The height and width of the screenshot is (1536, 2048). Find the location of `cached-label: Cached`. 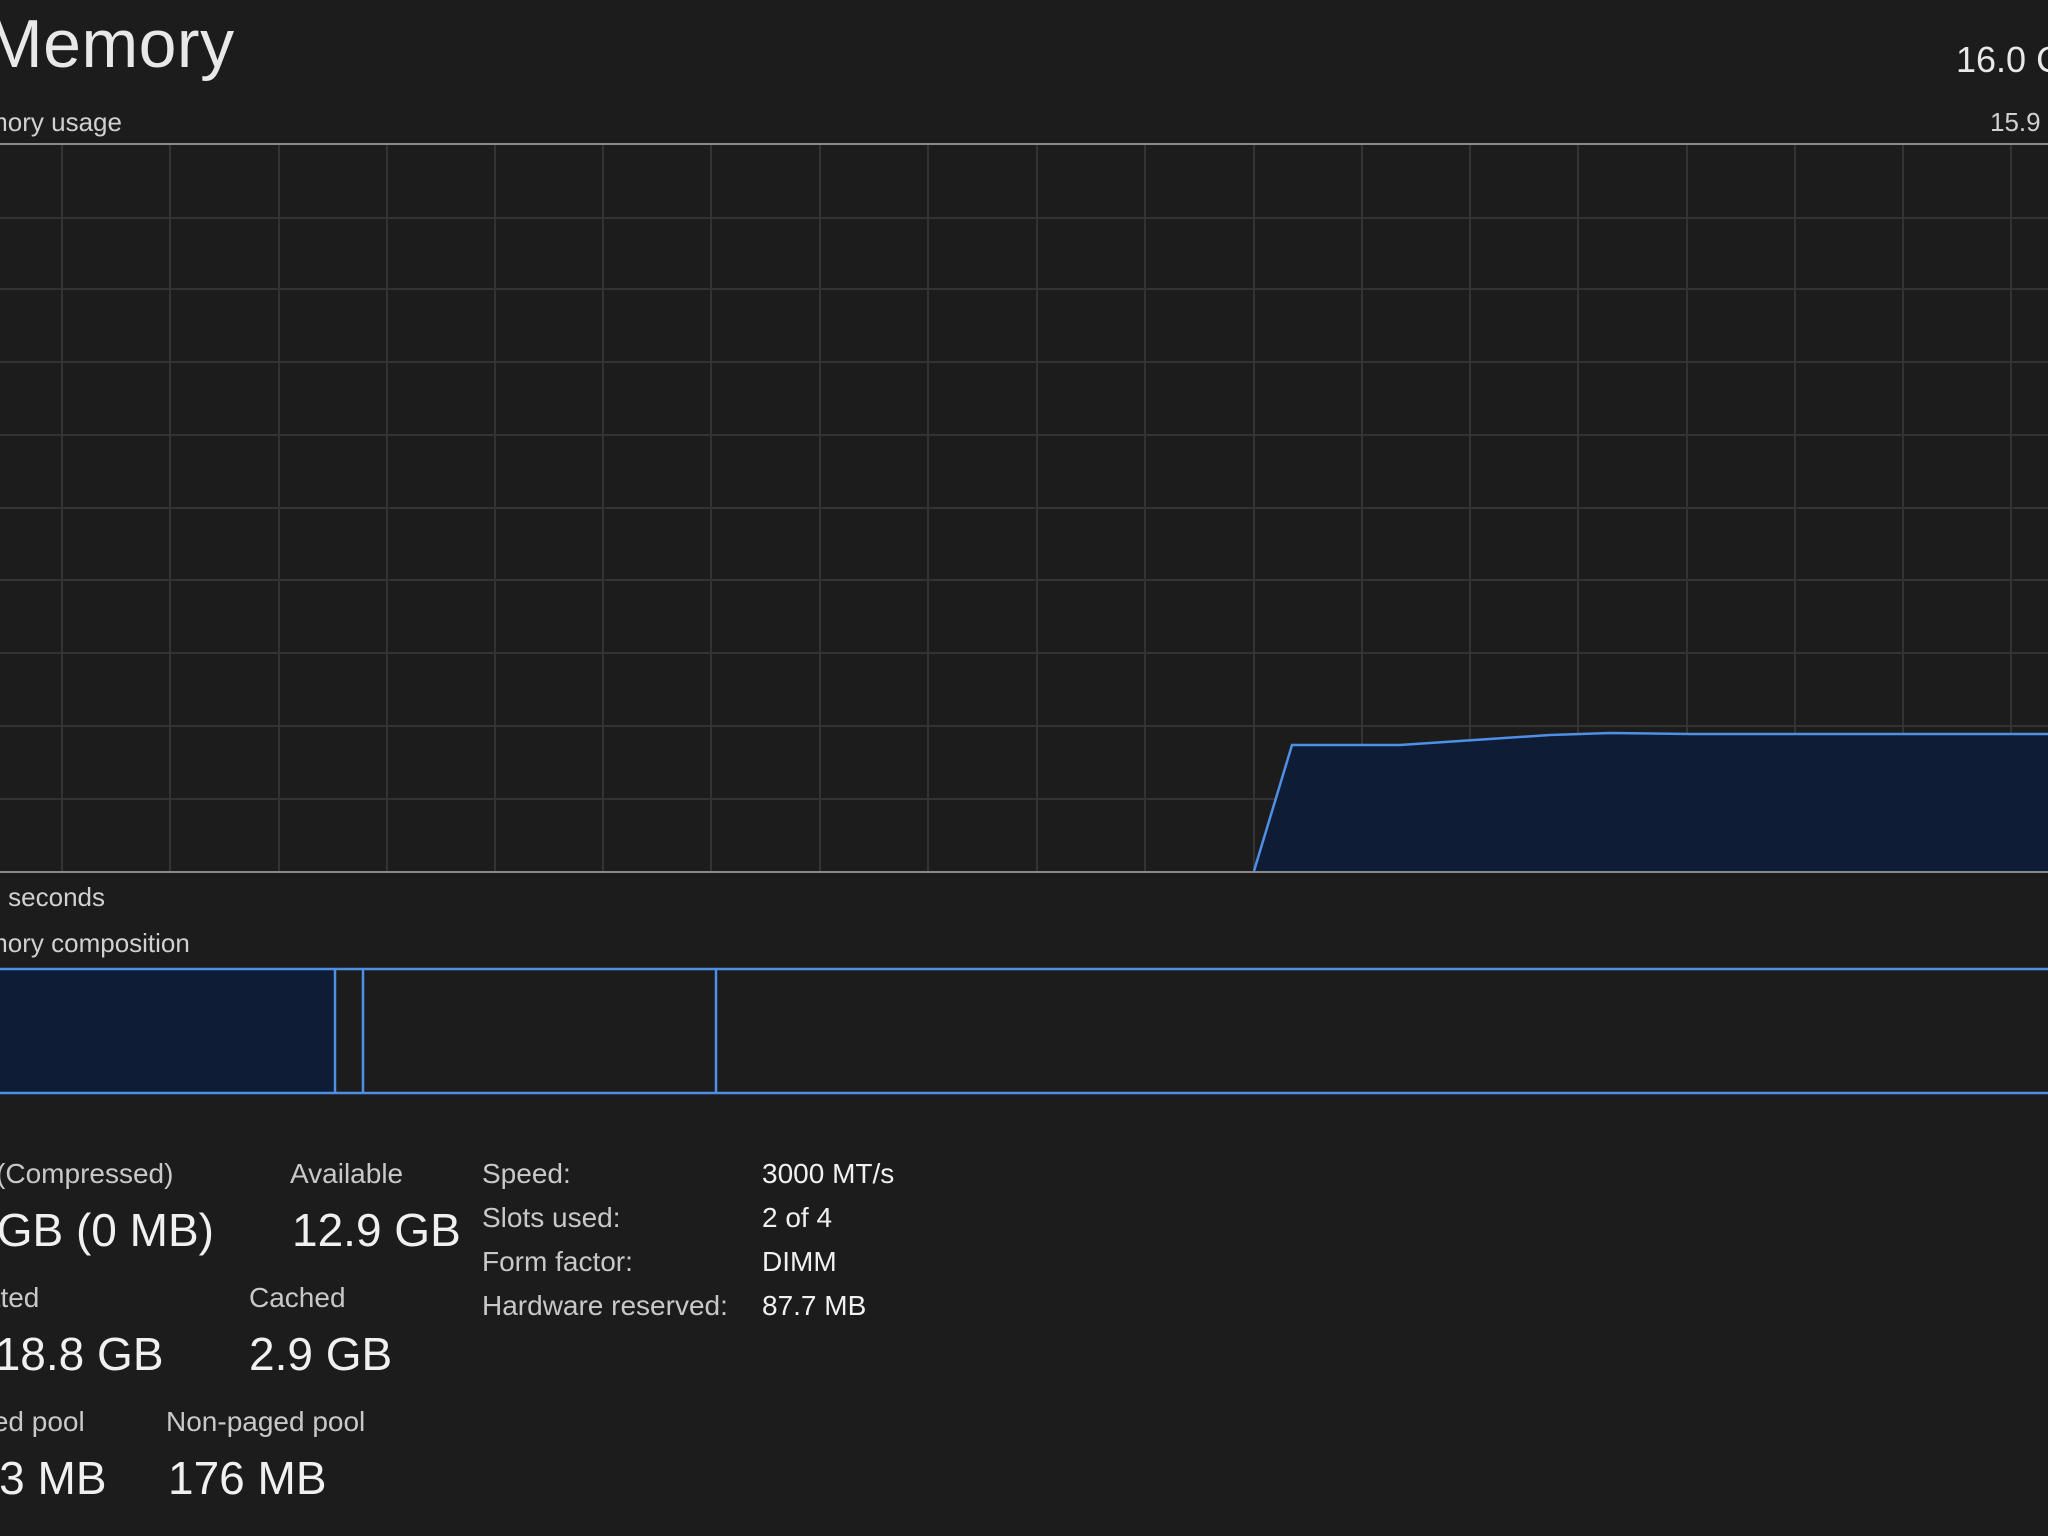

cached-label: Cached is located at coordinates (297, 1297).